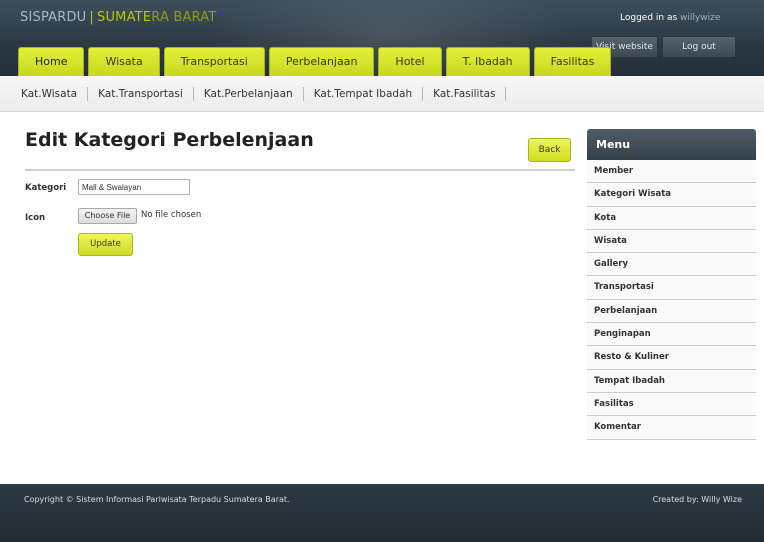 This screenshot has width=764, height=542. Describe the element at coordinates (549, 150) in the screenshot. I see `back-button: Back` at that location.